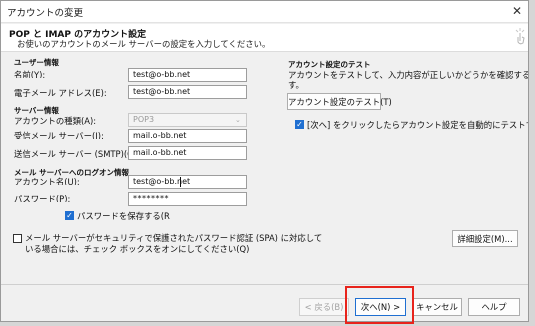 Image resolution: width=535 pixels, height=326 pixels. What do you see at coordinates (517, 11) in the screenshot?
I see `close-icon: ✕` at bounding box center [517, 11].